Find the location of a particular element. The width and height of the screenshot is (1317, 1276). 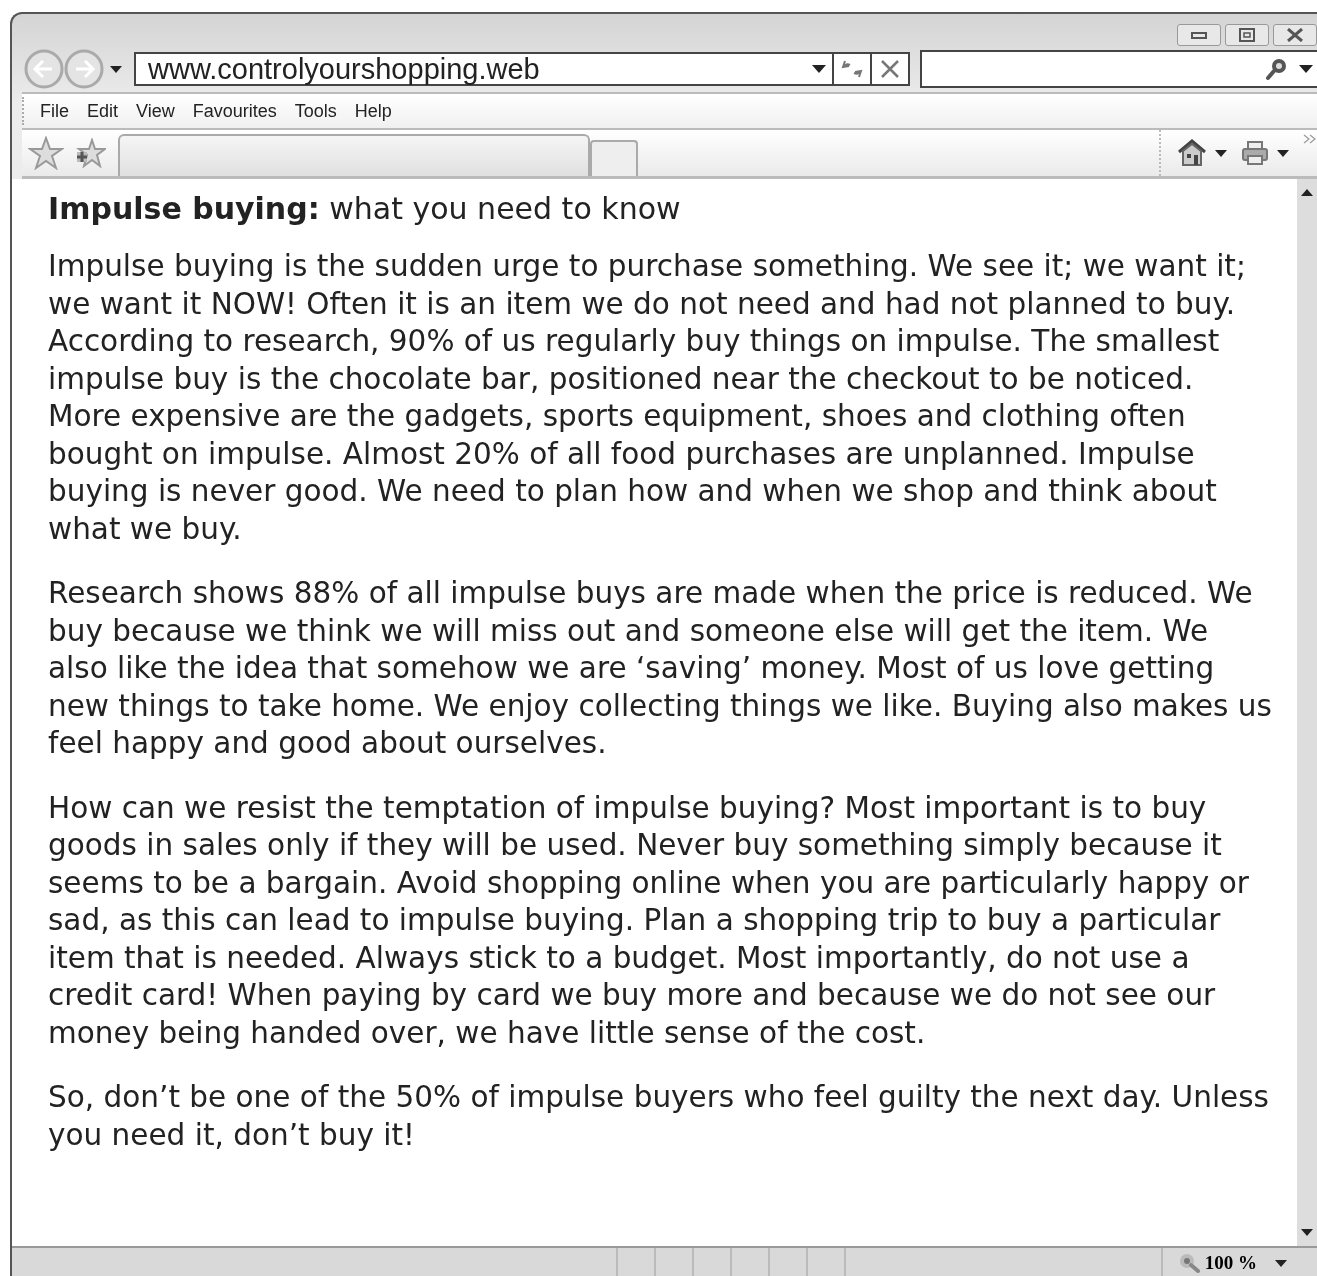

chevron-icon is located at coordinates (1310, 139).